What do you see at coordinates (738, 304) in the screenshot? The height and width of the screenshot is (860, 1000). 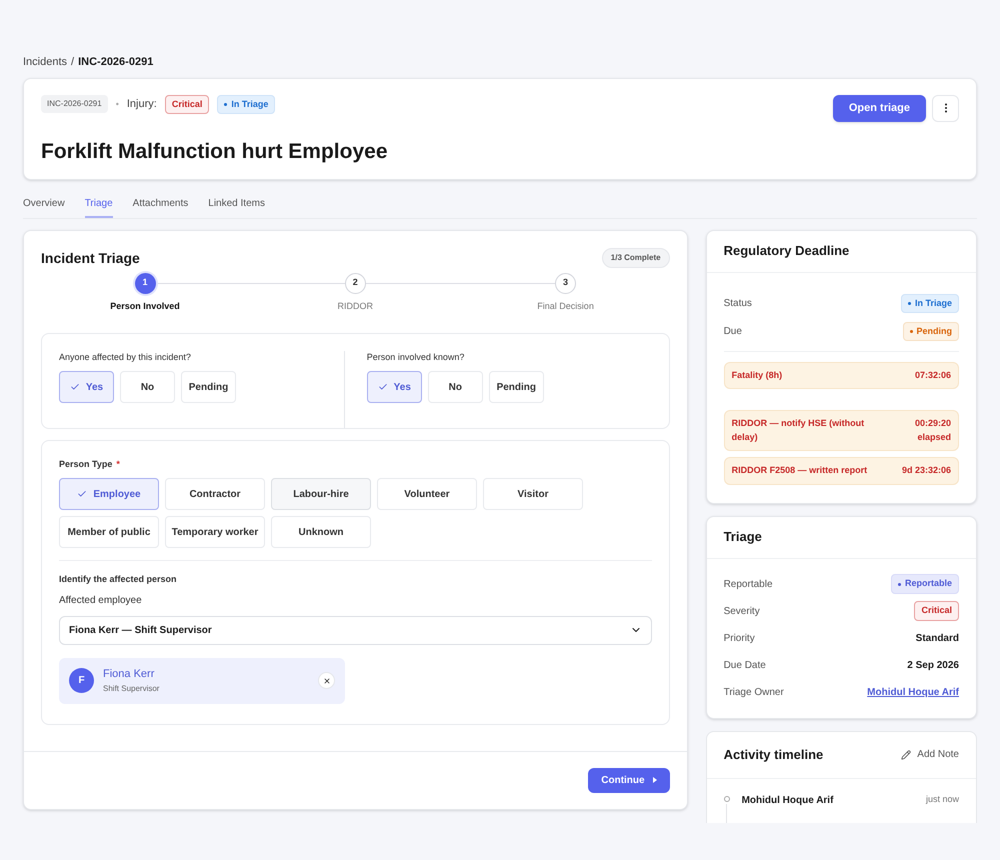 I see `field-label: Status` at bounding box center [738, 304].